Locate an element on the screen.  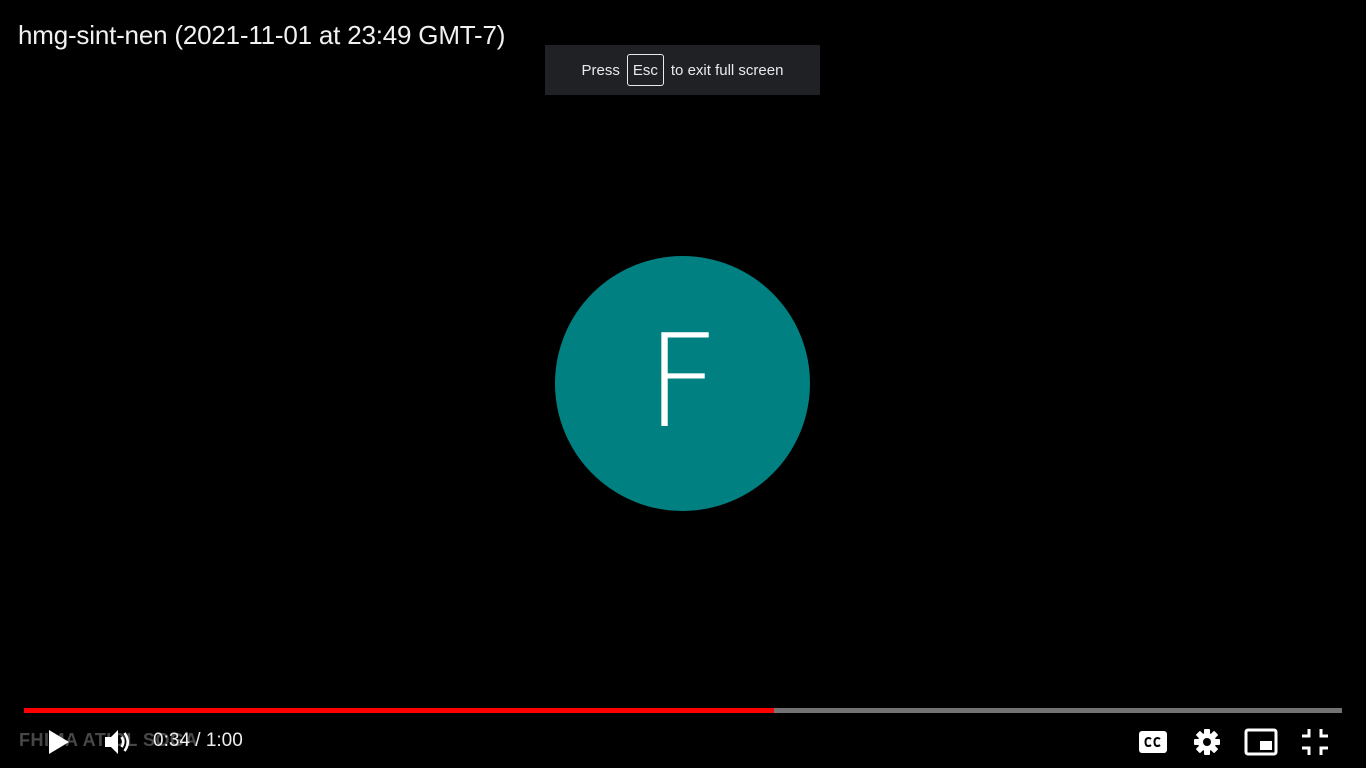
exit-fullscreen-icon is located at coordinates (1315, 742).